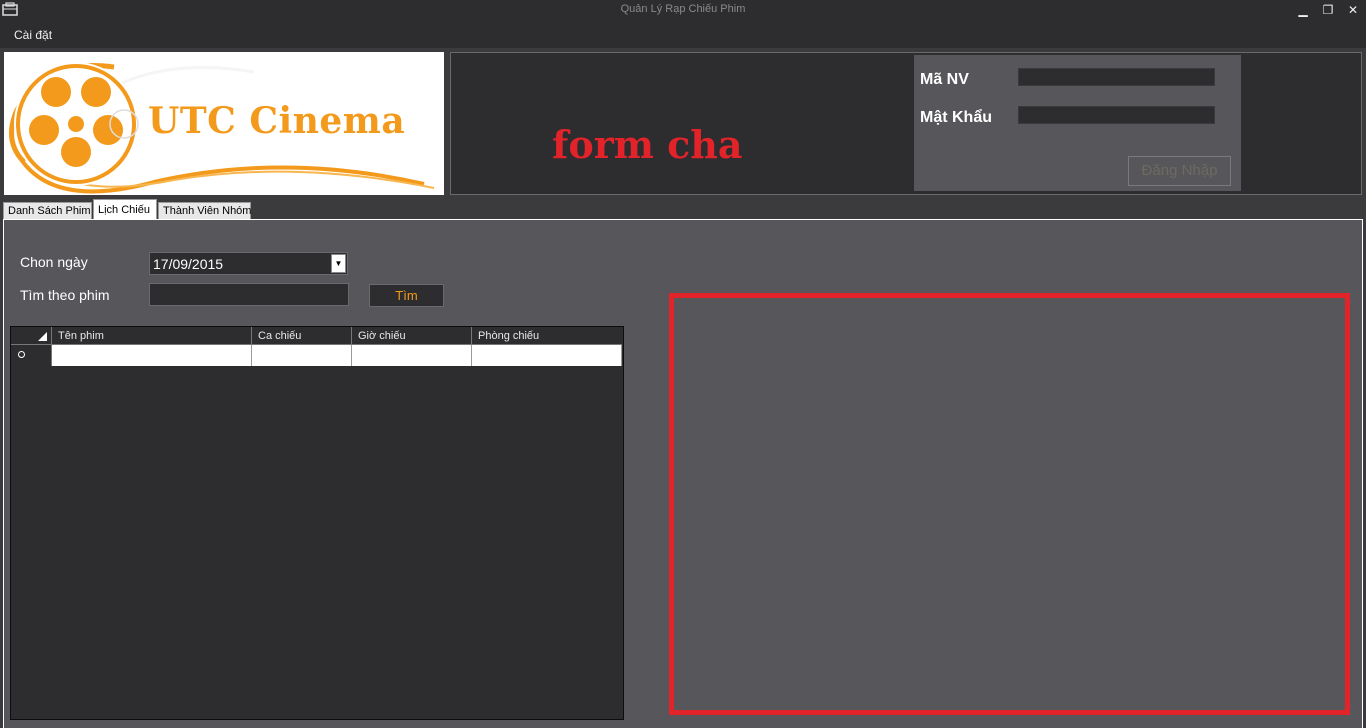 Image resolution: width=1366 pixels, height=728 pixels. Describe the element at coordinates (944, 79) in the screenshot. I see `employee-id-label: Mã NV` at that location.